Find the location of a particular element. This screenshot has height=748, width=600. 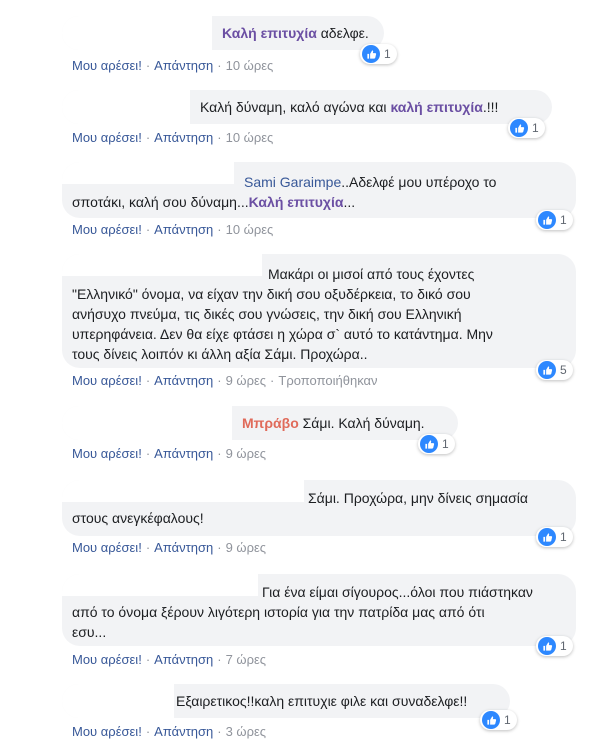

reaction-count: 5 is located at coordinates (554, 370).